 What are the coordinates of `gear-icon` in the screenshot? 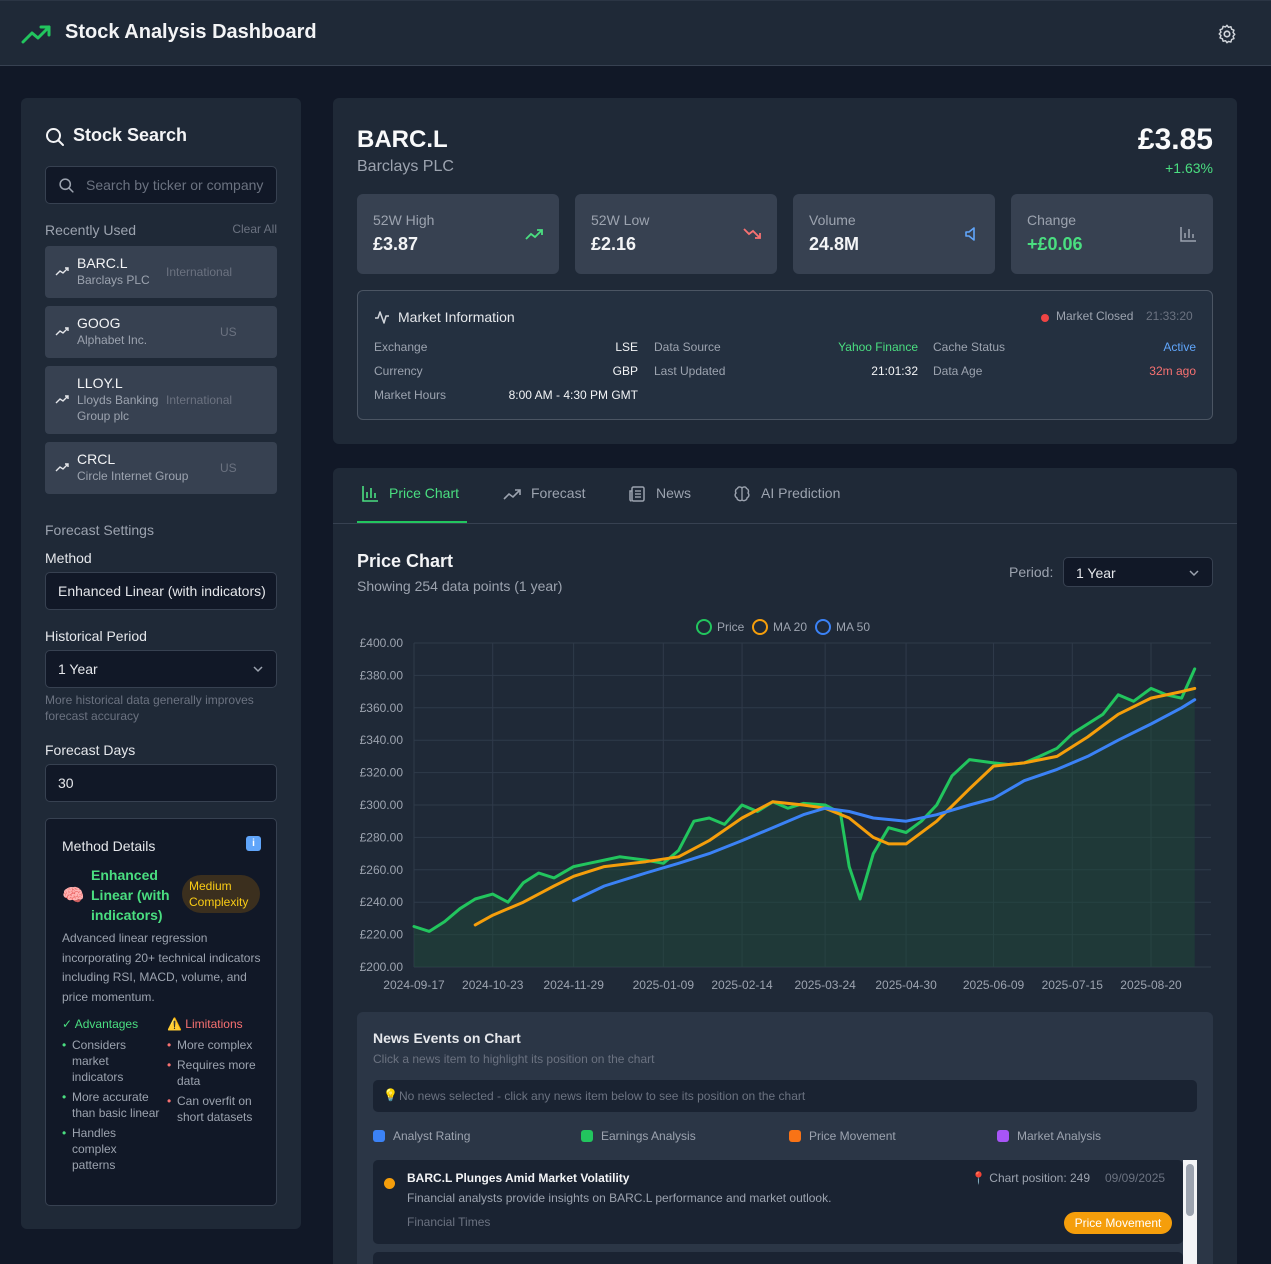 It's located at (1227, 34).